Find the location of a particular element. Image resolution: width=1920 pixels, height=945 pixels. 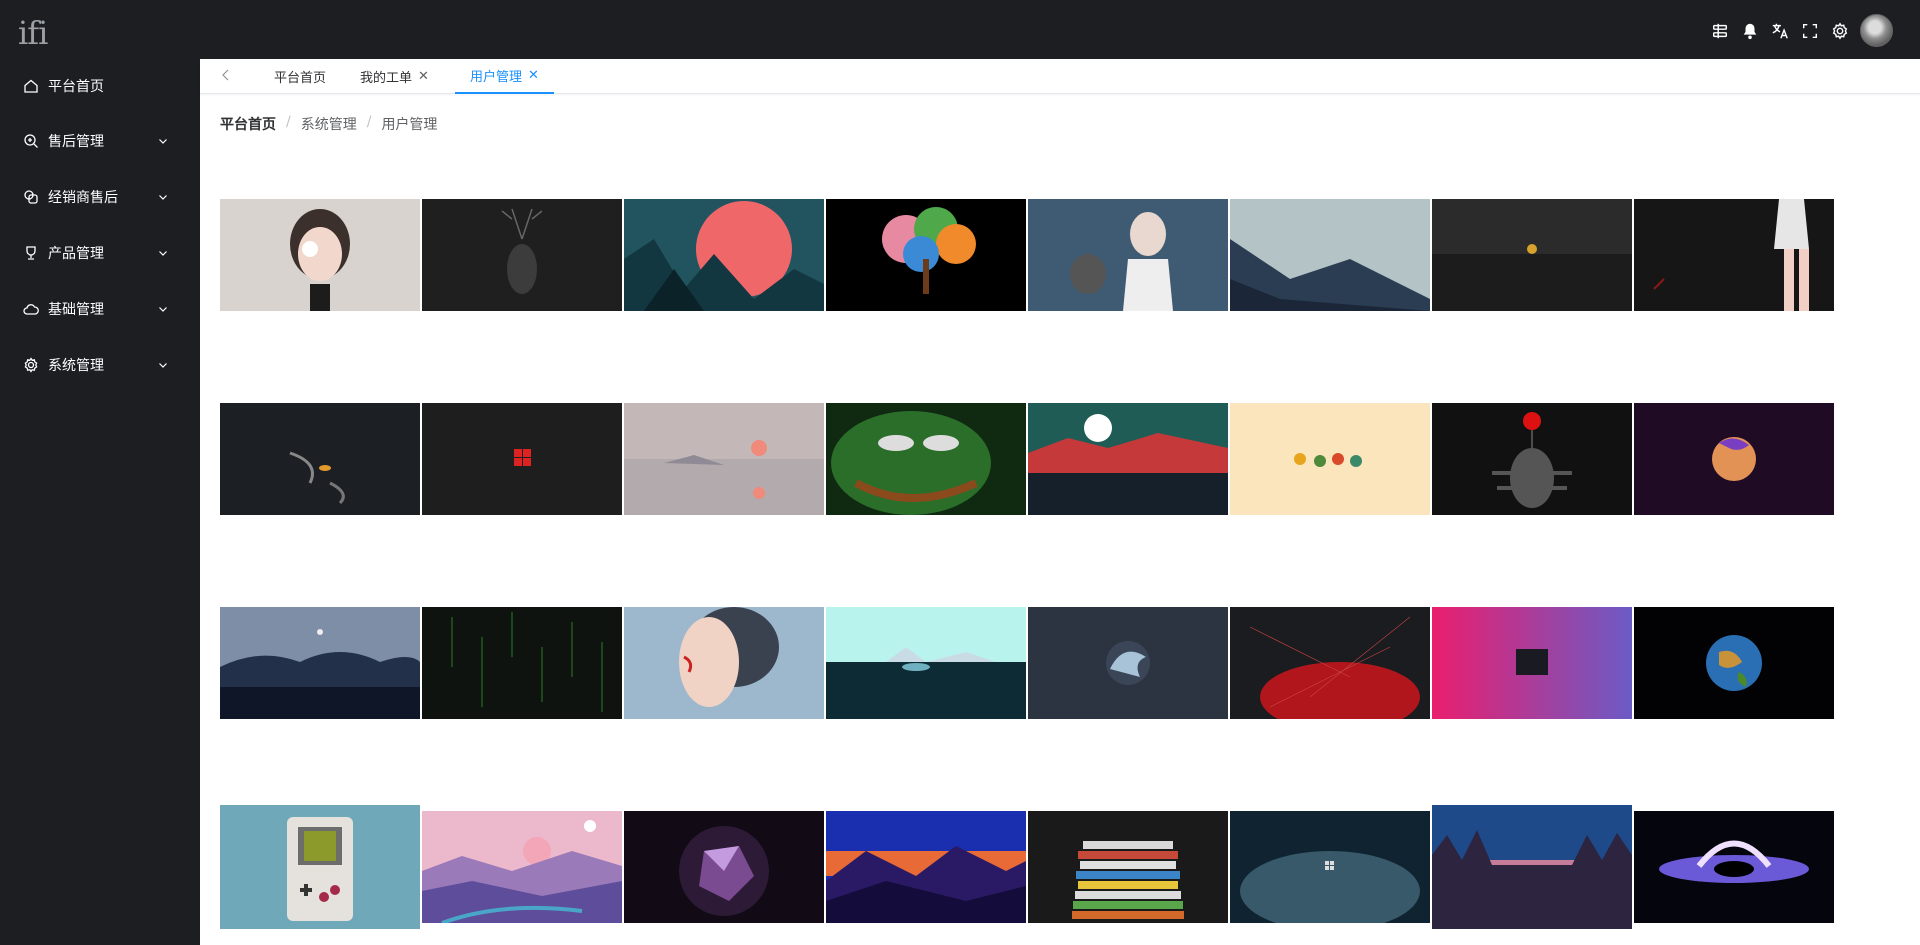

sidebar-item-dealer-after-sales: 经销商售后 is located at coordinates (100, 197).